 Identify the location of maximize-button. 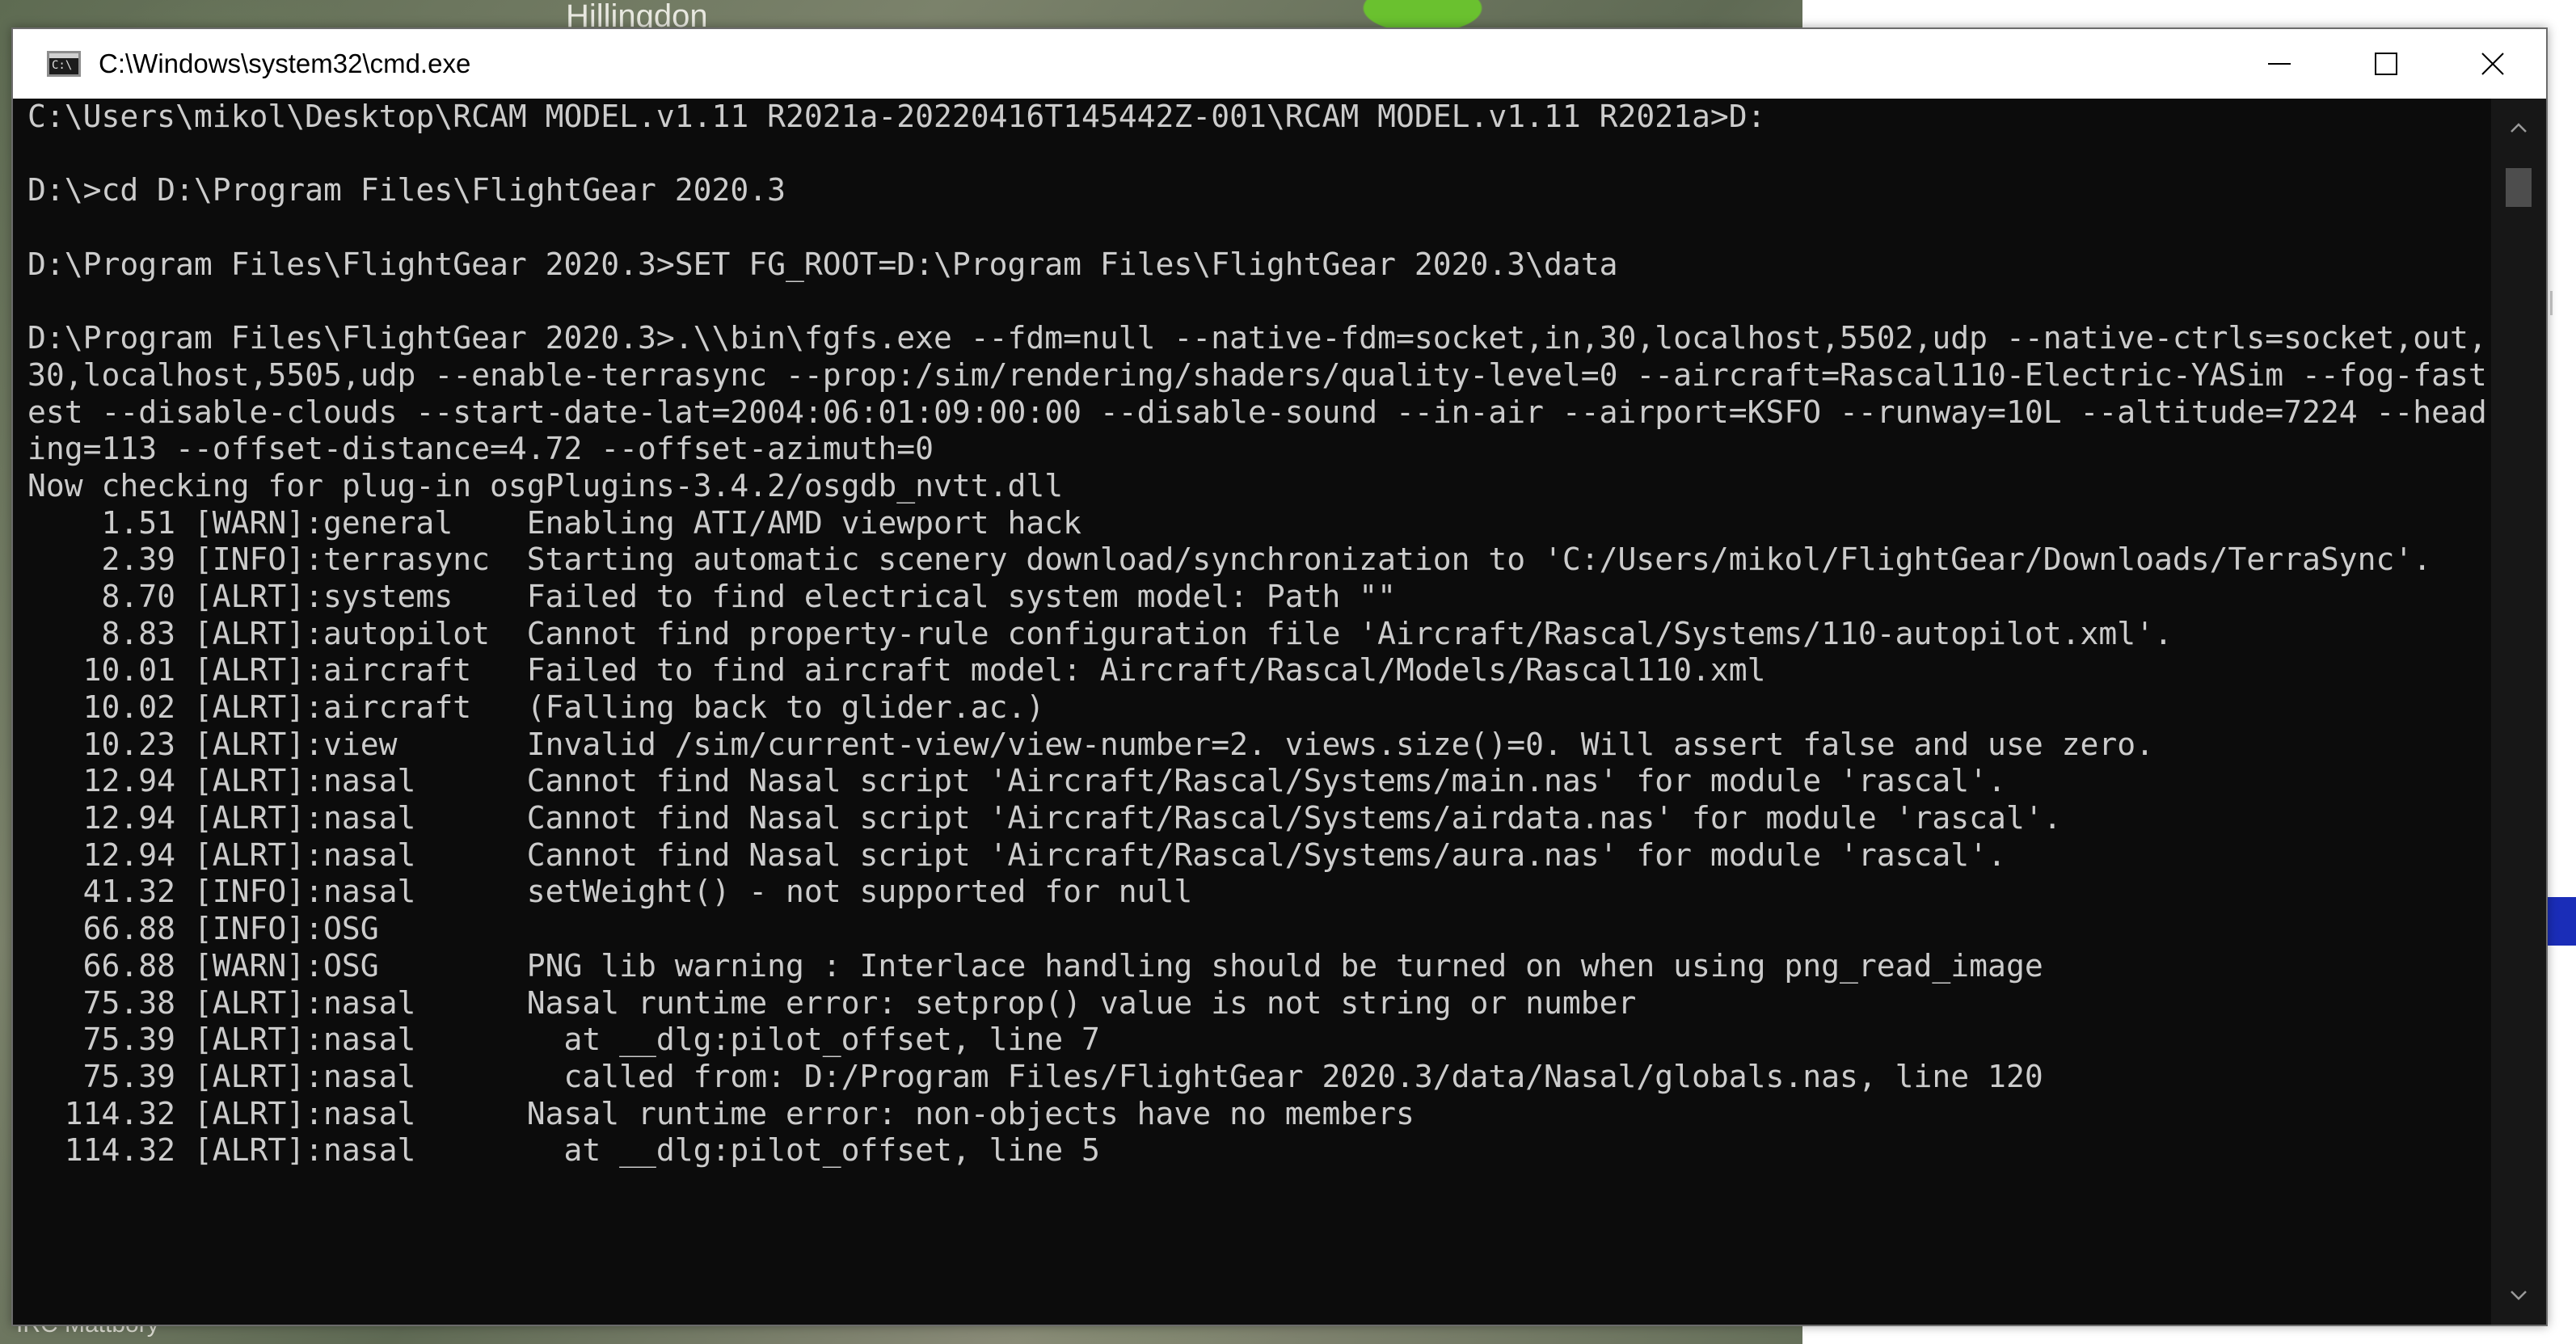
(2386, 64).